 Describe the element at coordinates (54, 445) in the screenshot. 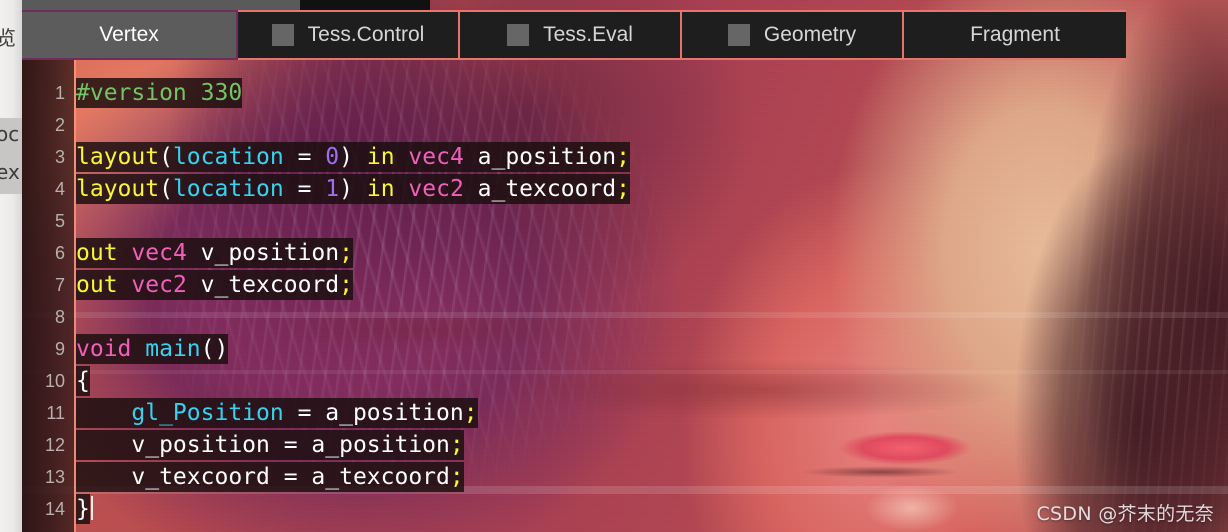

I see `line-number: 12` at that location.